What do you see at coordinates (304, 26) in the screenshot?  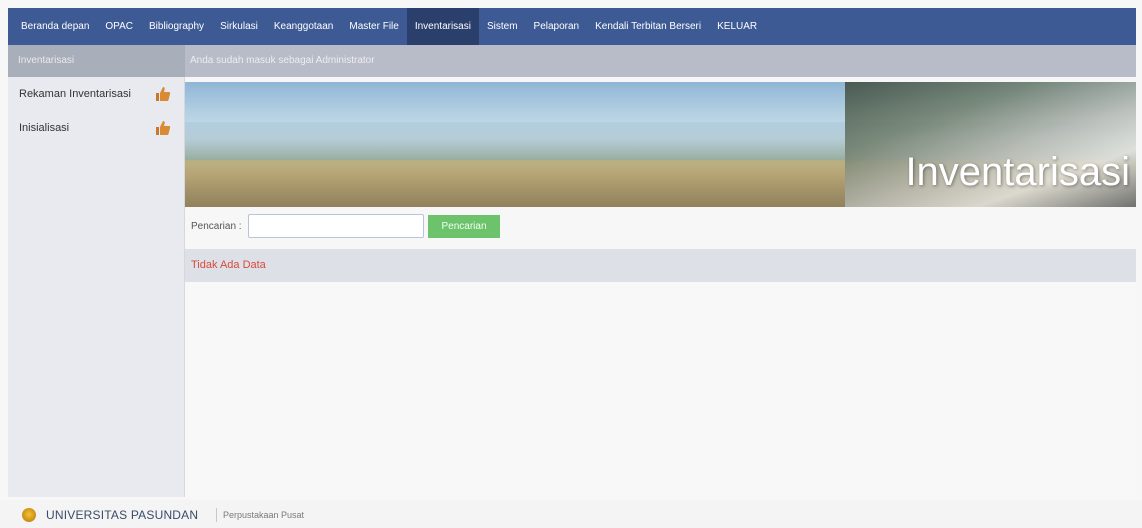 I see `nav-item-keanggotaan: Keanggotaan` at bounding box center [304, 26].